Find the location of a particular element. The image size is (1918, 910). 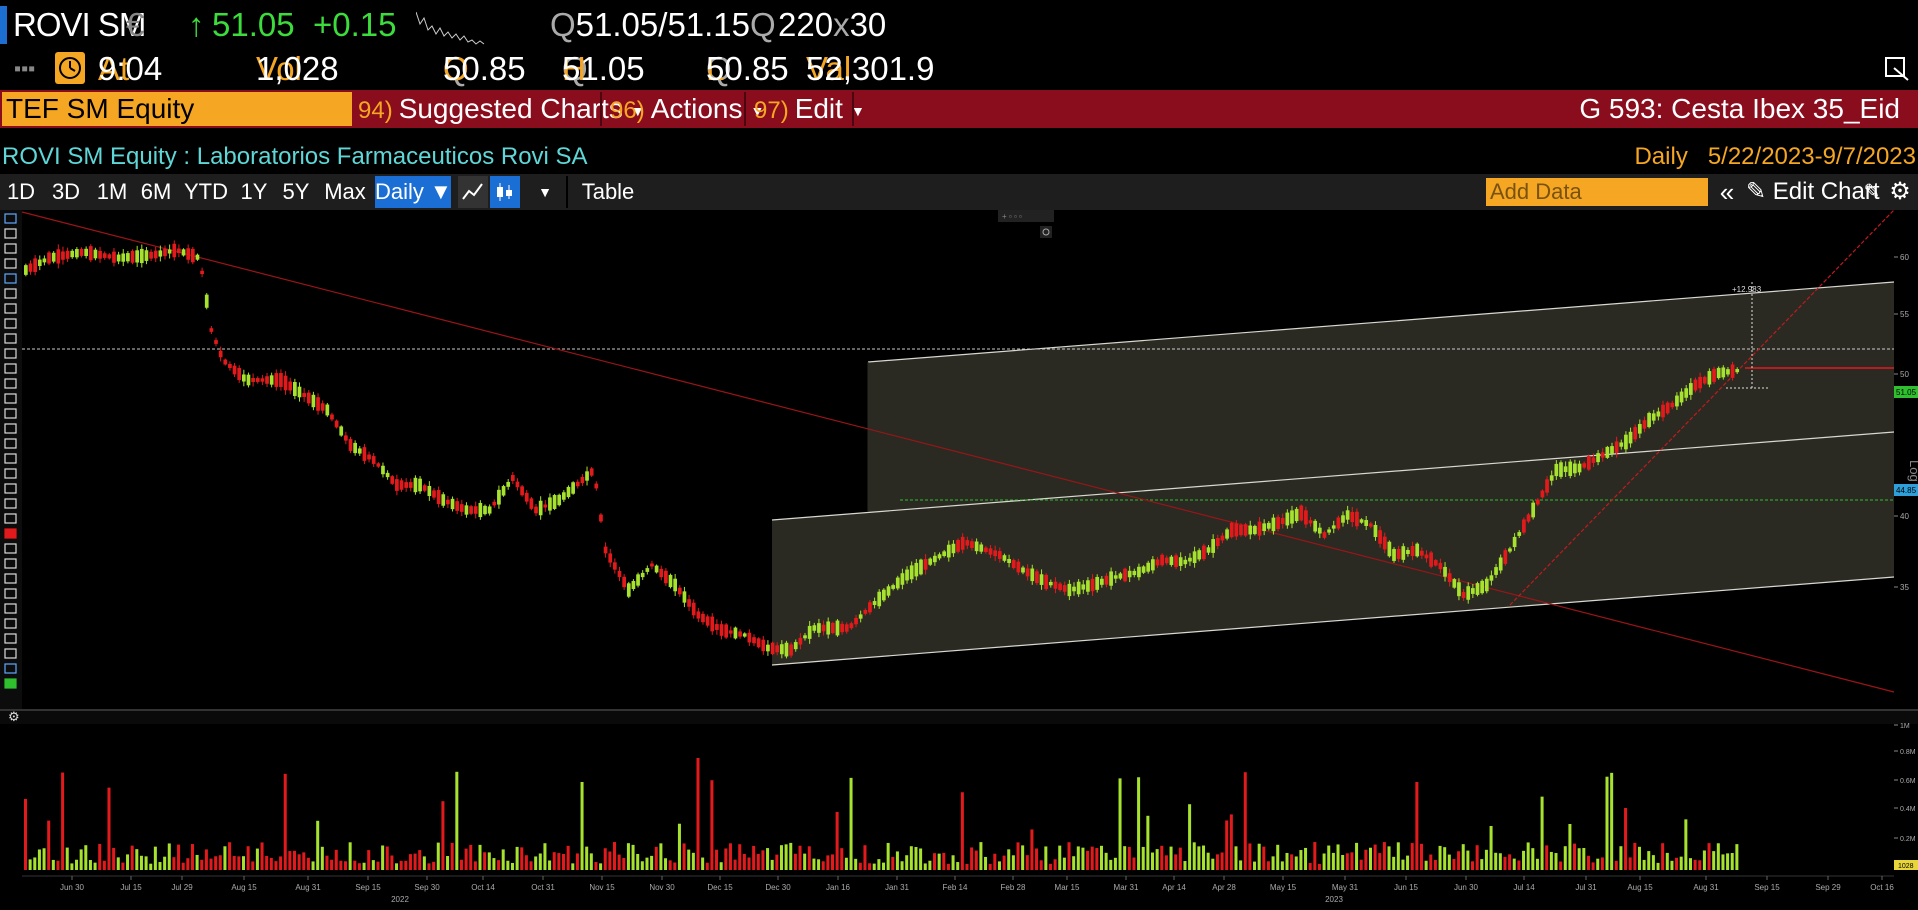

clock-icon is located at coordinates (70, 68).